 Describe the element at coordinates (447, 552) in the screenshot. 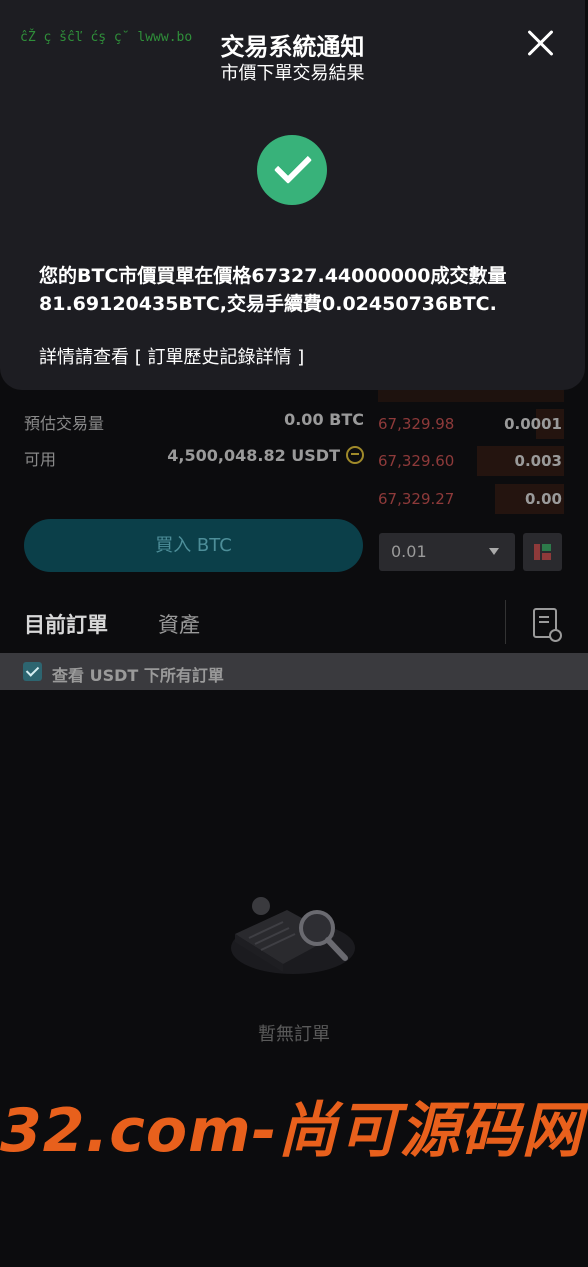

I see `quantity-select: 0.01` at that location.